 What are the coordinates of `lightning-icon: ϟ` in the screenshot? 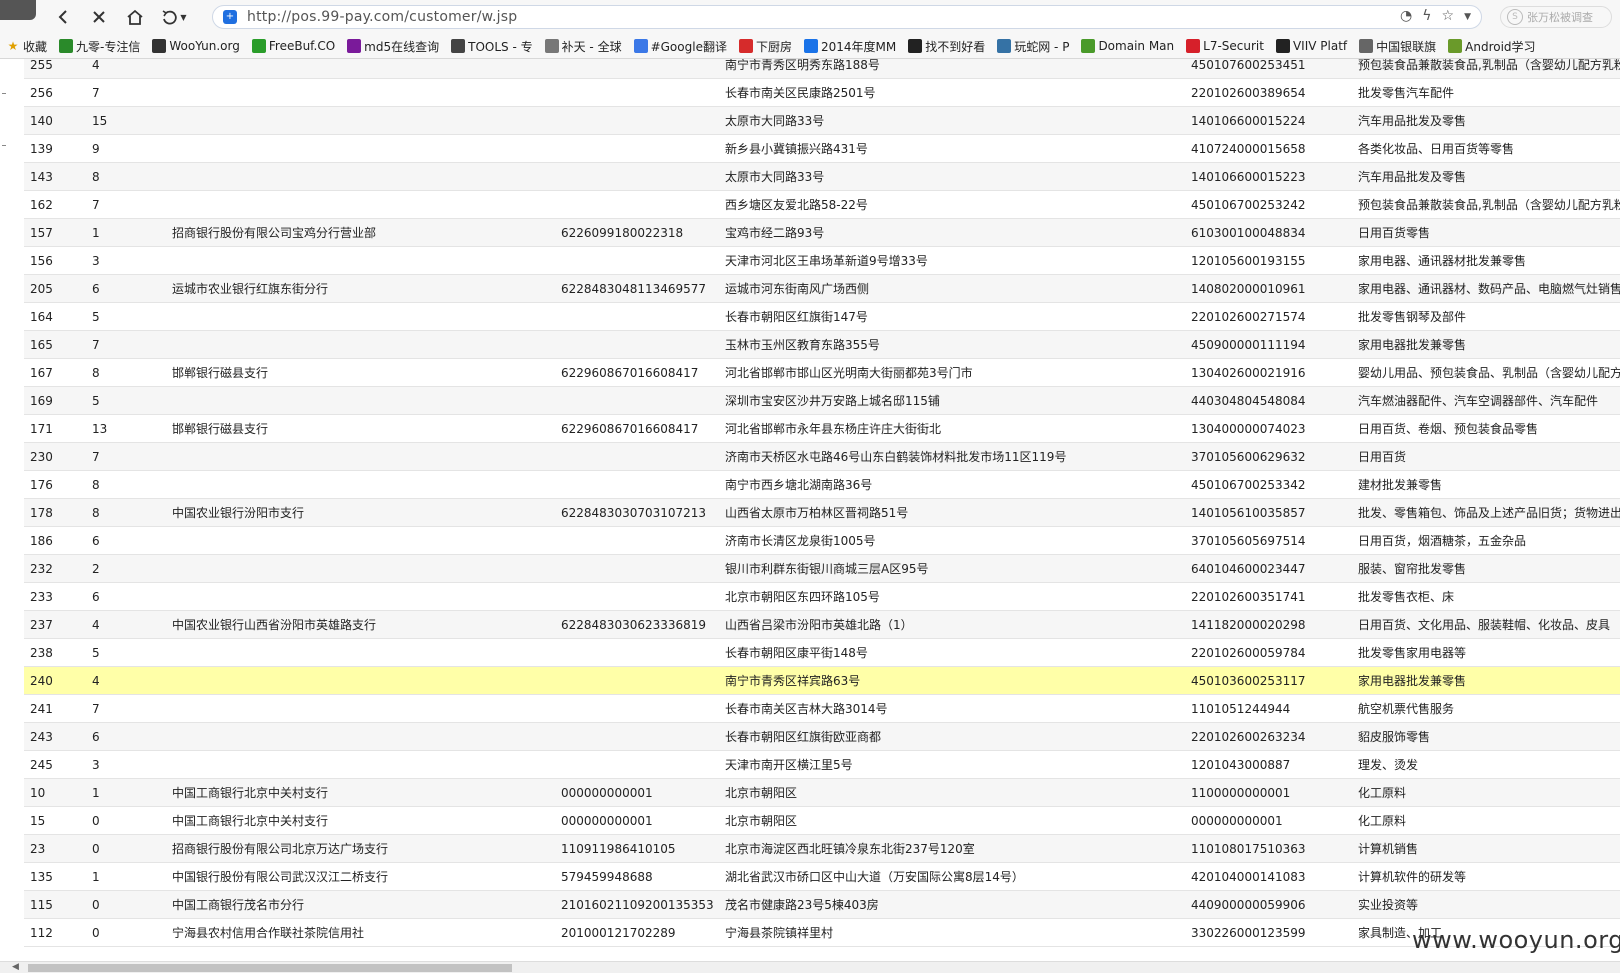 It's located at (1426, 17).